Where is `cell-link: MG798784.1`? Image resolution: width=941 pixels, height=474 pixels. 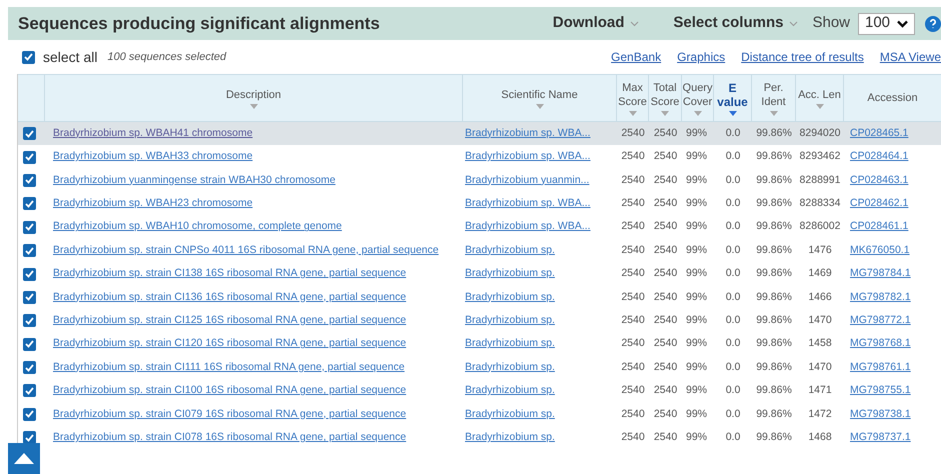 cell-link: MG798784.1 is located at coordinates (892, 274).